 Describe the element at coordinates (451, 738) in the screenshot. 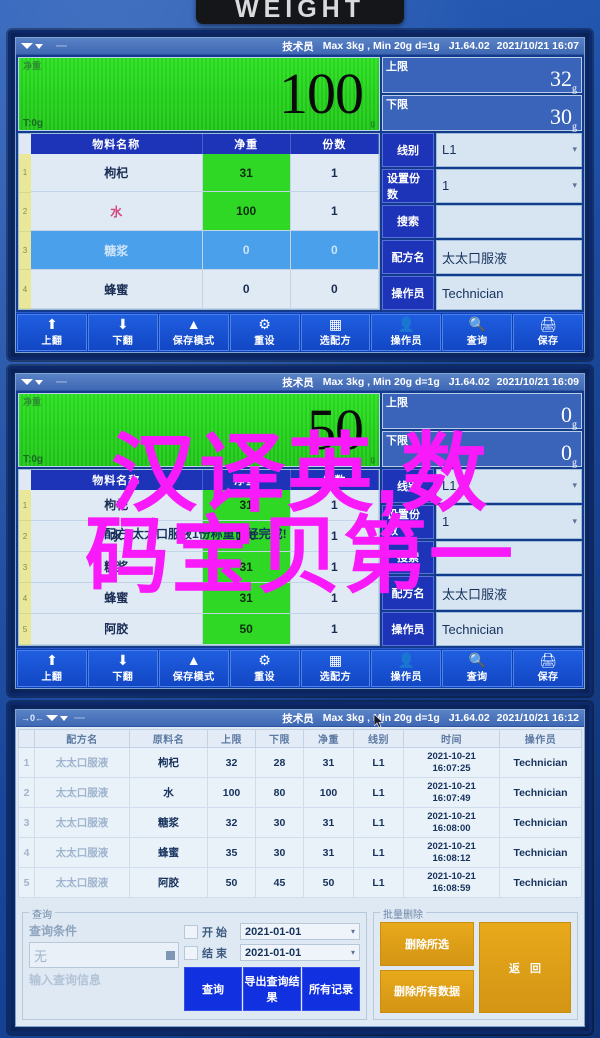

I see `record-col-header-6: 时间` at that location.